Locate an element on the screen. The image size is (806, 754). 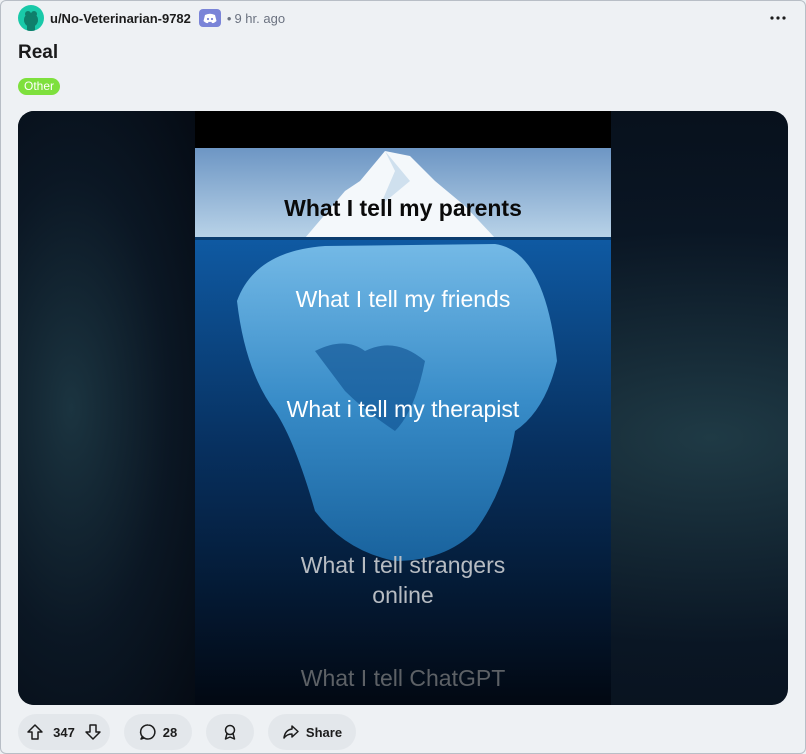
caption-chatgpt: What I tell ChatGPT is located at coordinates (403, 678).